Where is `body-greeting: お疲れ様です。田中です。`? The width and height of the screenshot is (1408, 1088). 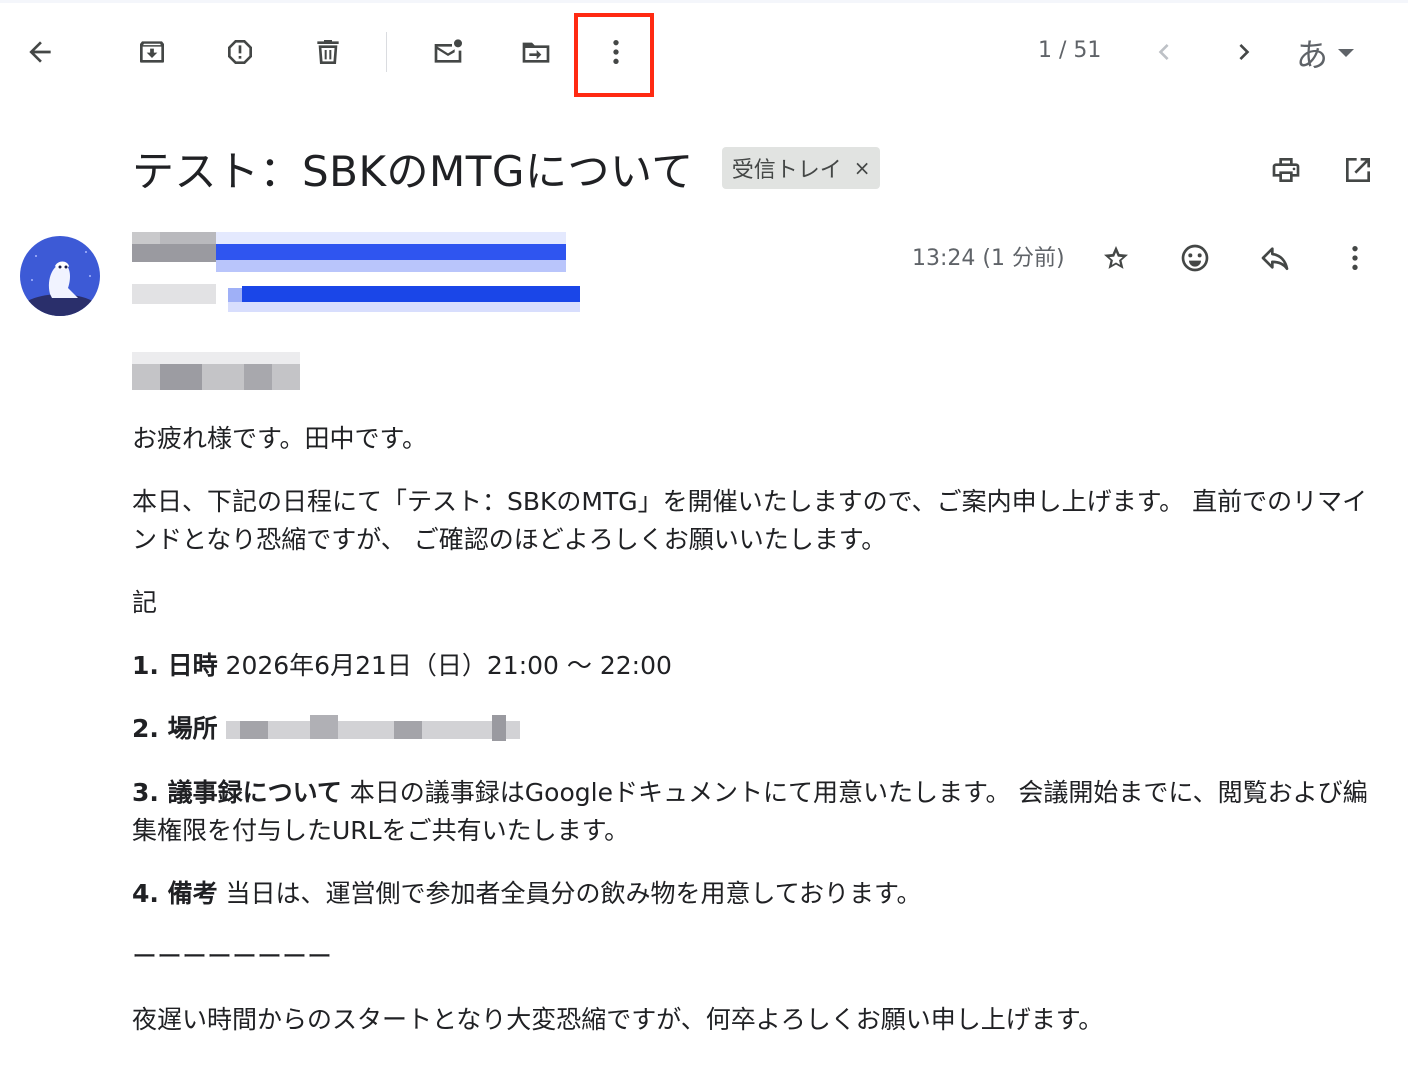
body-greeting: お疲れ様です。田中です。 is located at coordinates (280, 438).